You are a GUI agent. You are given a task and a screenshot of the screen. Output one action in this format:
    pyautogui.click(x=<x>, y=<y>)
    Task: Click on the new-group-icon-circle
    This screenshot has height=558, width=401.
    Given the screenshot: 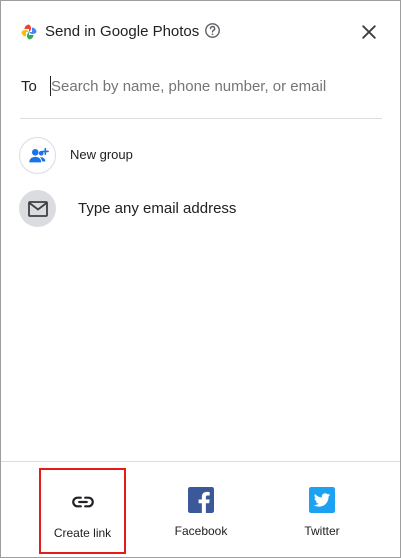 What is the action you would take?
    pyautogui.click(x=37, y=155)
    